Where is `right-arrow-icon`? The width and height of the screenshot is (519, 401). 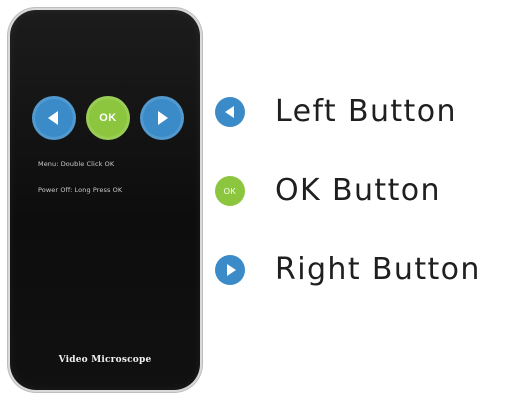 right-arrow-icon is located at coordinates (230, 270).